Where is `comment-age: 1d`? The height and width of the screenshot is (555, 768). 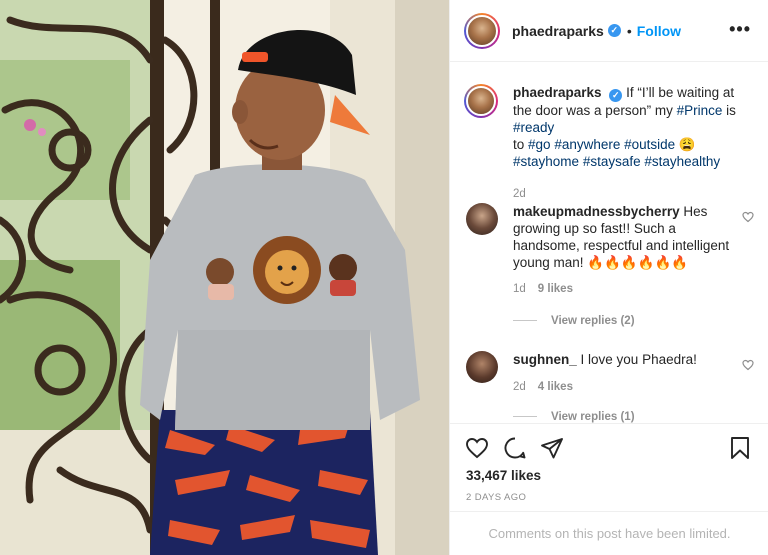 comment-age: 1d is located at coordinates (519, 289).